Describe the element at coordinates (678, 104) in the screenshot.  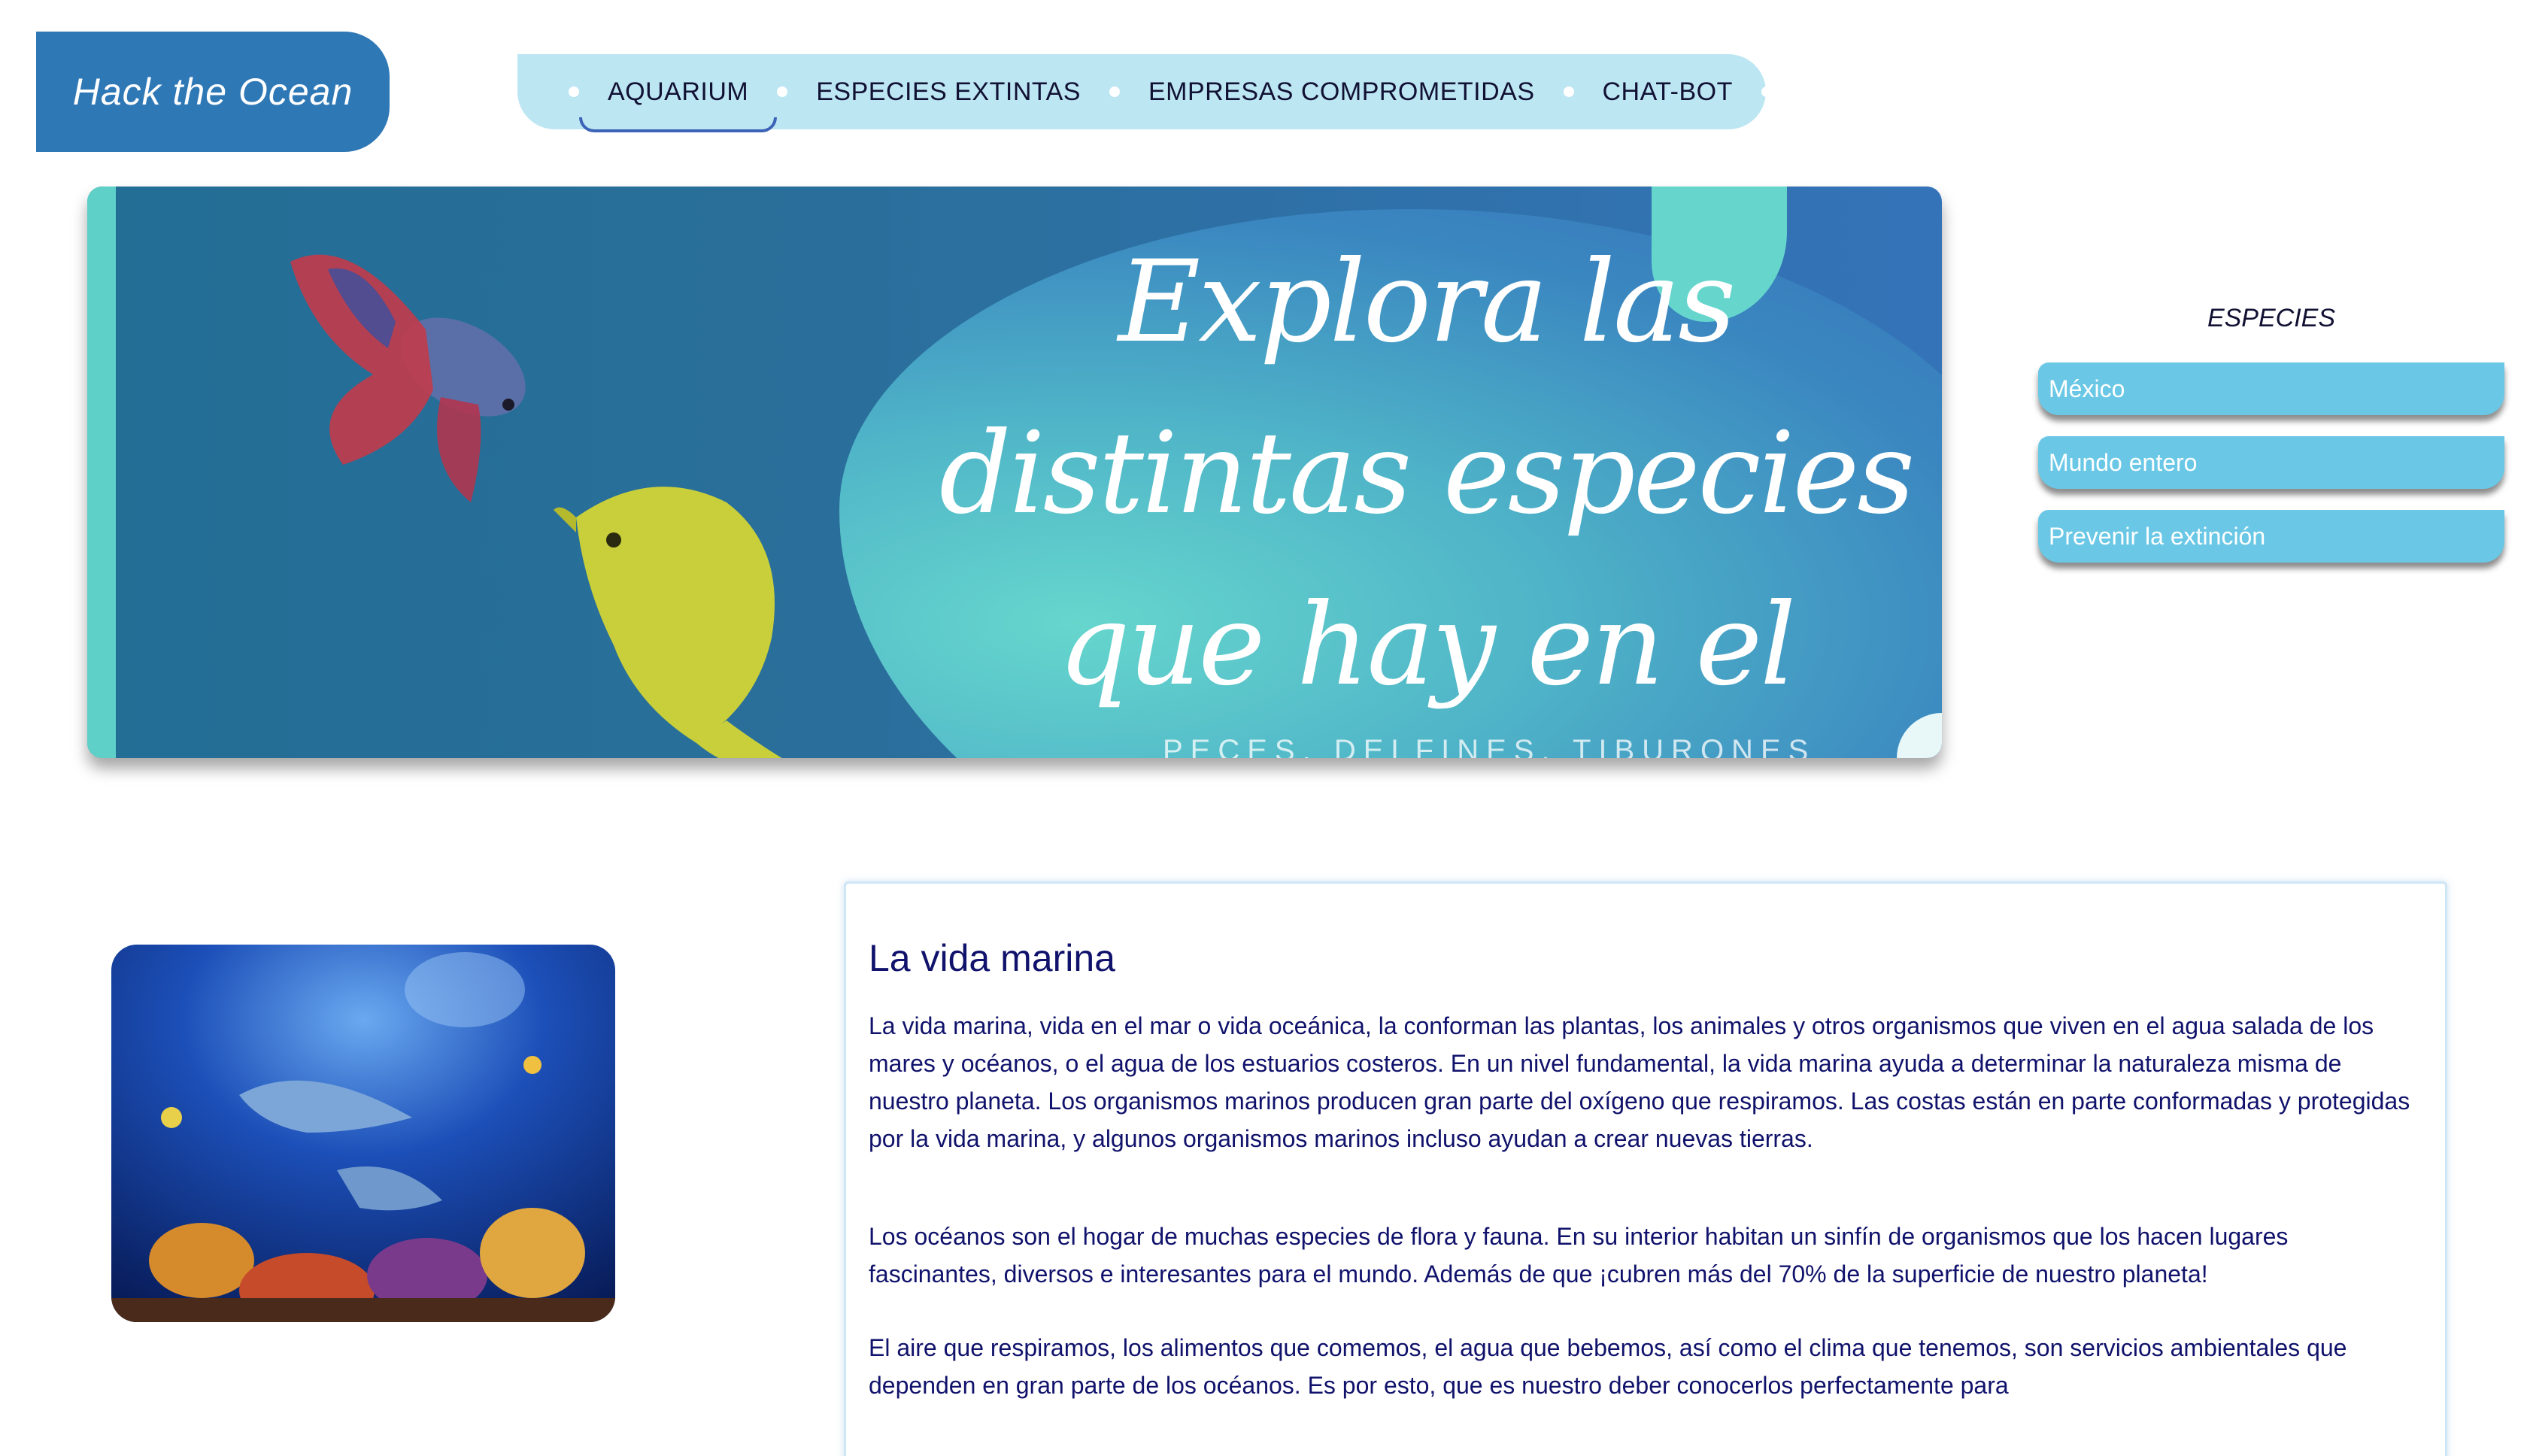
I see `nav-item-aquarium: AQUARIUM` at that location.